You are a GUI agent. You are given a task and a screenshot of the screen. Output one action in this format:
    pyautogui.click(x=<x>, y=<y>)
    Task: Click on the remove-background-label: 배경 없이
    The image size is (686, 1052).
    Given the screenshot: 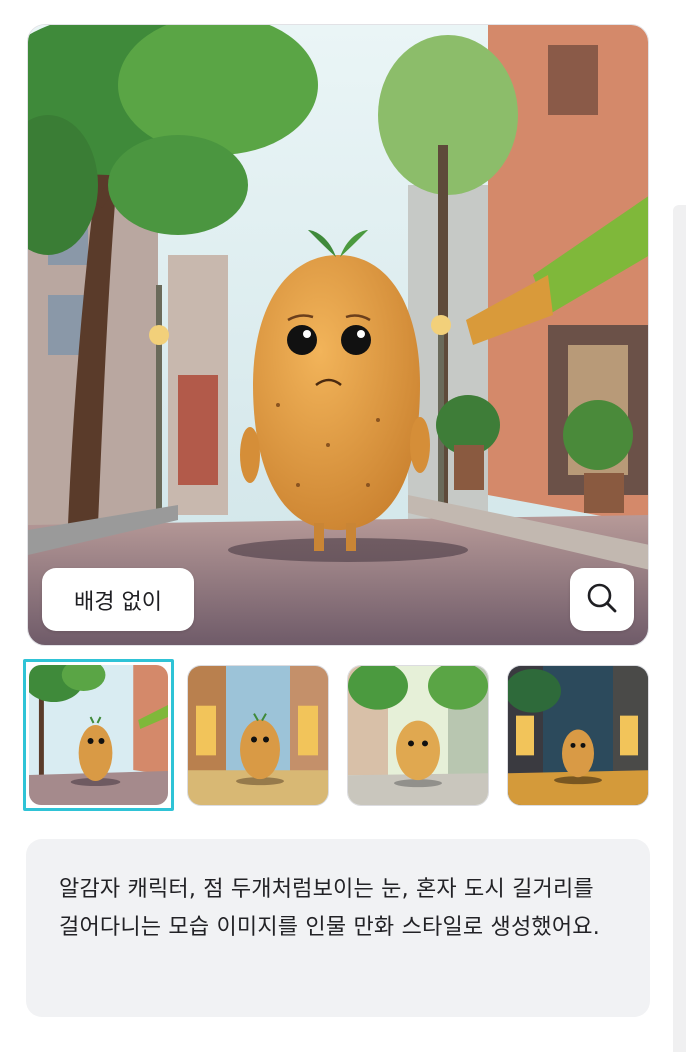 What is the action you would take?
    pyautogui.click(x=118, y=602)
    